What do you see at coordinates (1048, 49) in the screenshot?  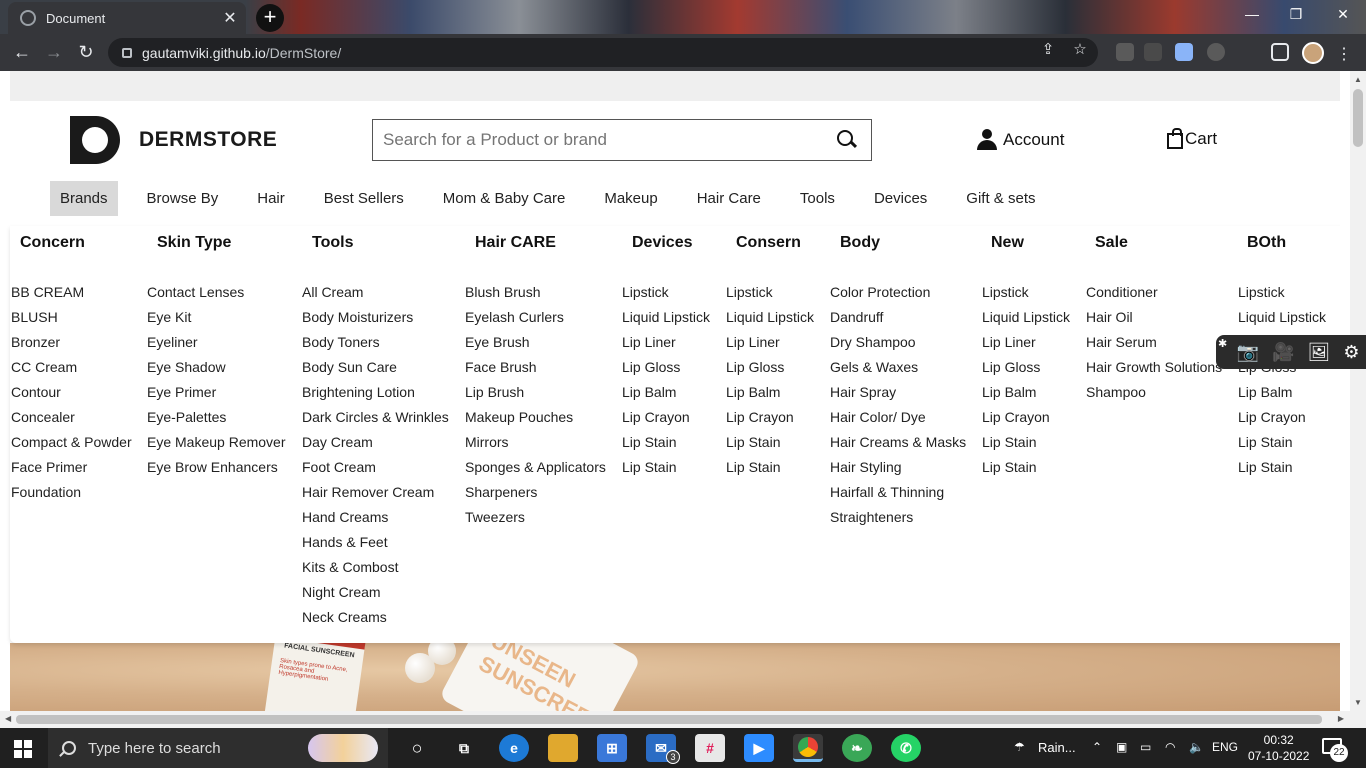 I see `share-icon: ⇪` at bounding box center [1048, 49].